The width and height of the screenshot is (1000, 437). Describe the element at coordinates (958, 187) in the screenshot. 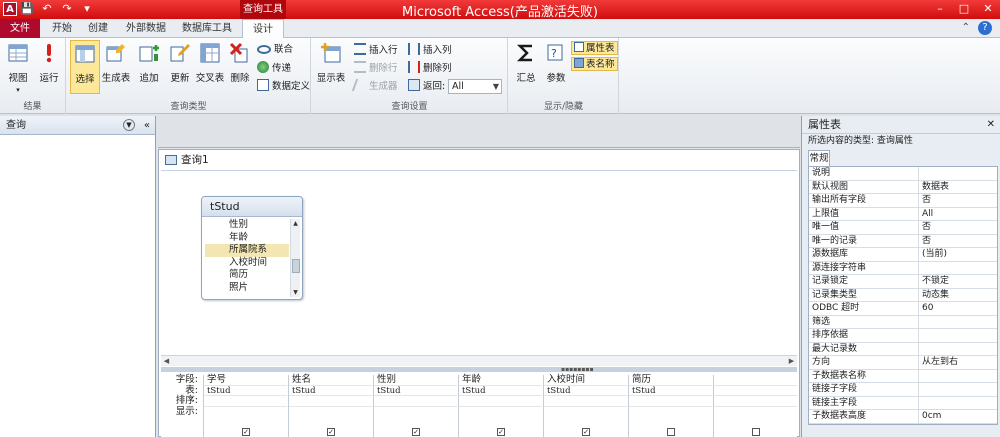

I see `property-value: 数据表` at that location.